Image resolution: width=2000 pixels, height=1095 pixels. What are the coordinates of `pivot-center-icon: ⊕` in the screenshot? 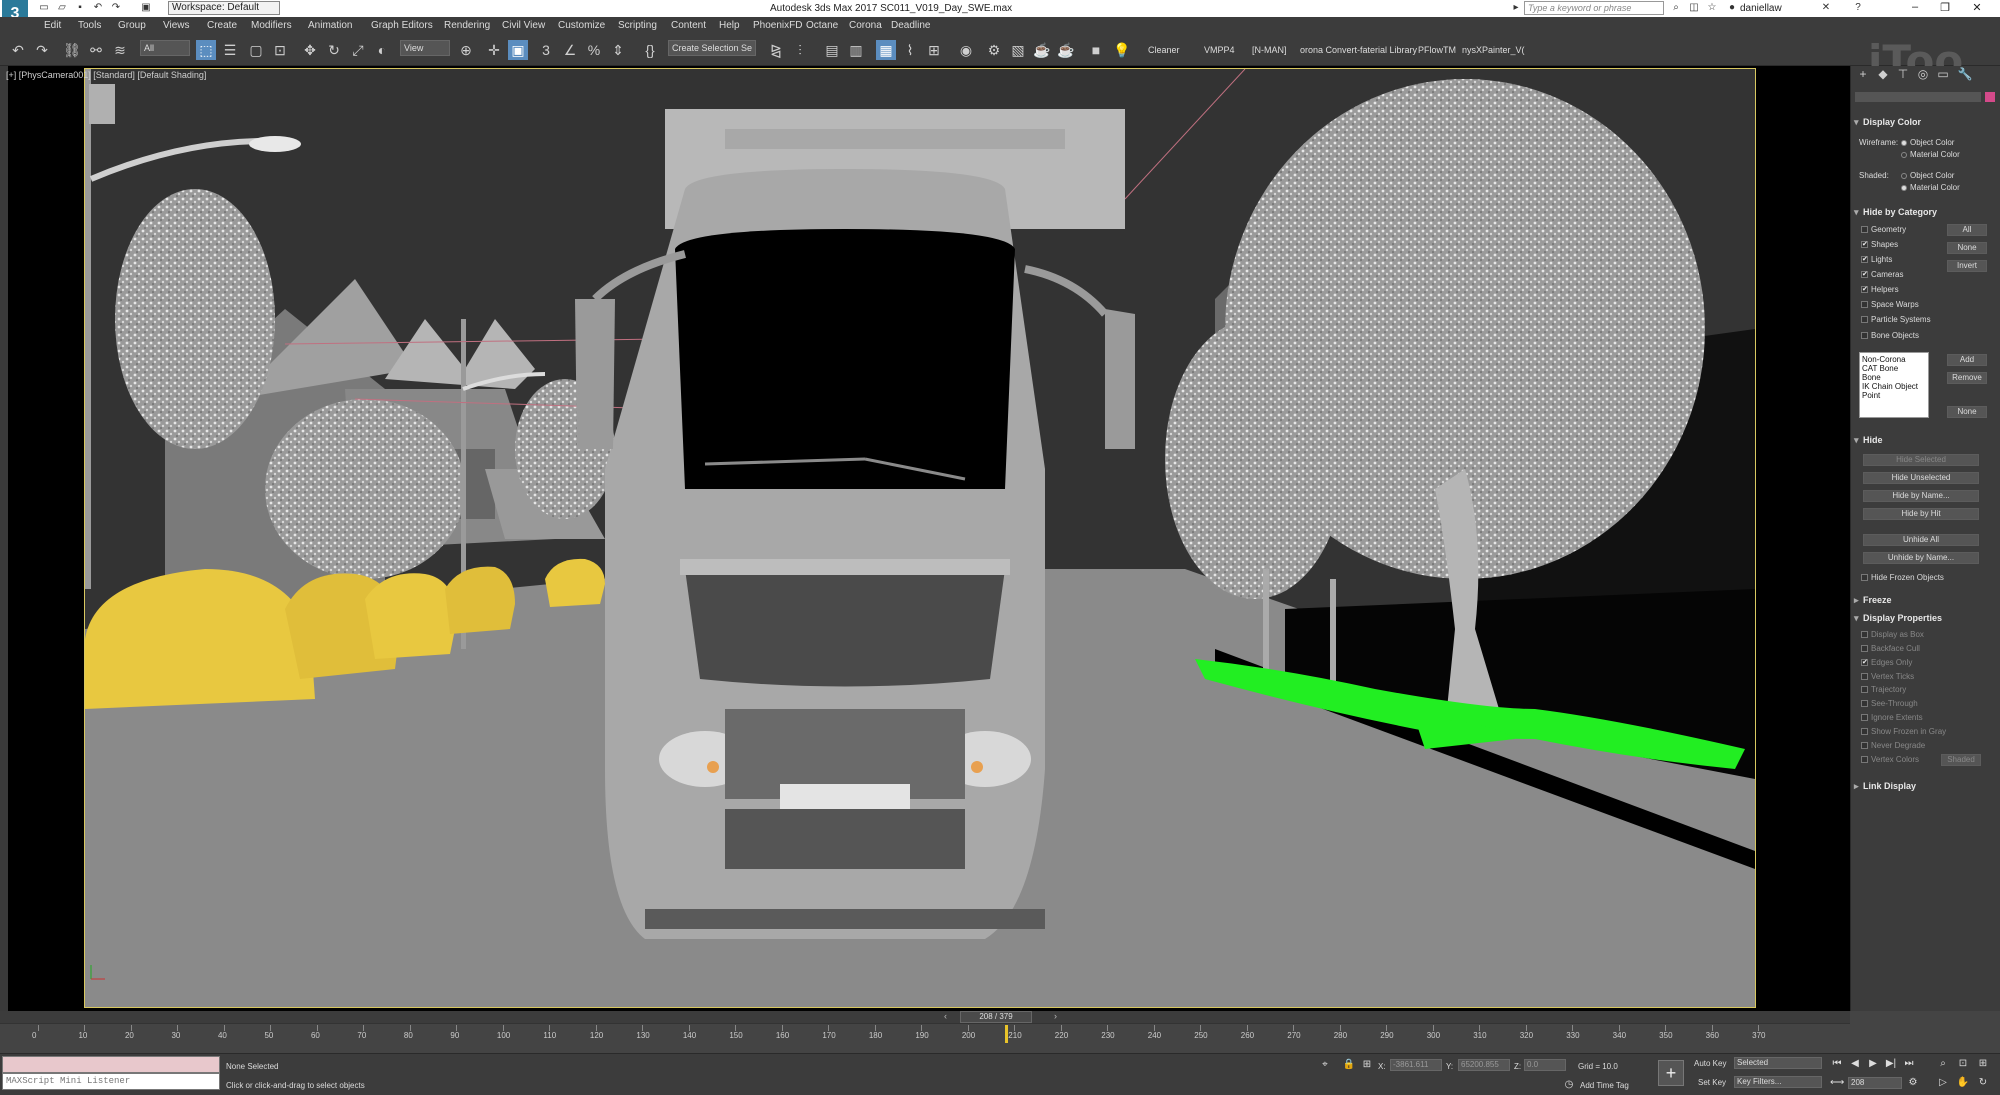 It's located at (466, 50).